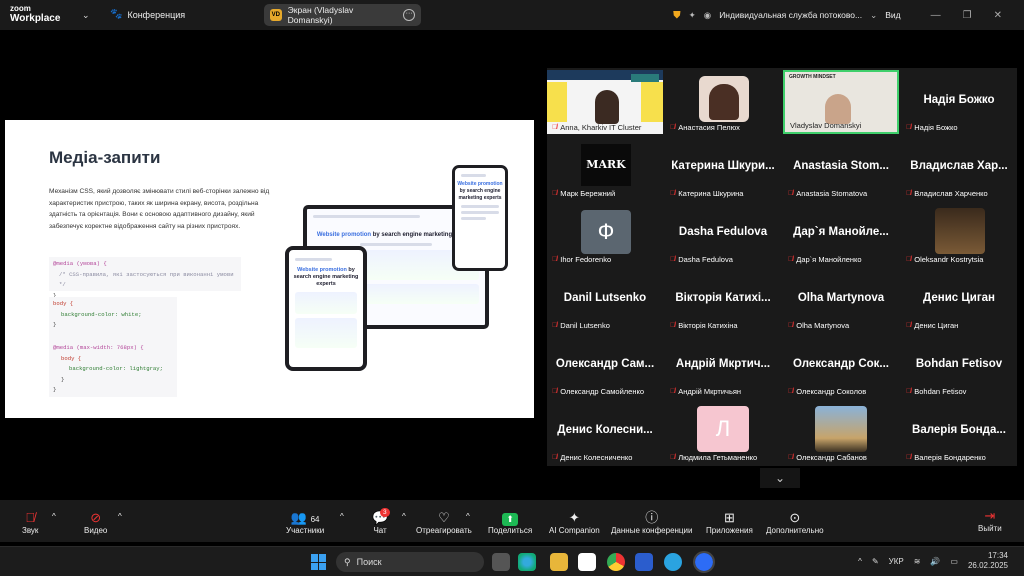 The image size is (1024, 576). Describe the element at coordinates (98, 347) in the screenshot. I see `code-line: @media (max-width: 768px) {` at that location.